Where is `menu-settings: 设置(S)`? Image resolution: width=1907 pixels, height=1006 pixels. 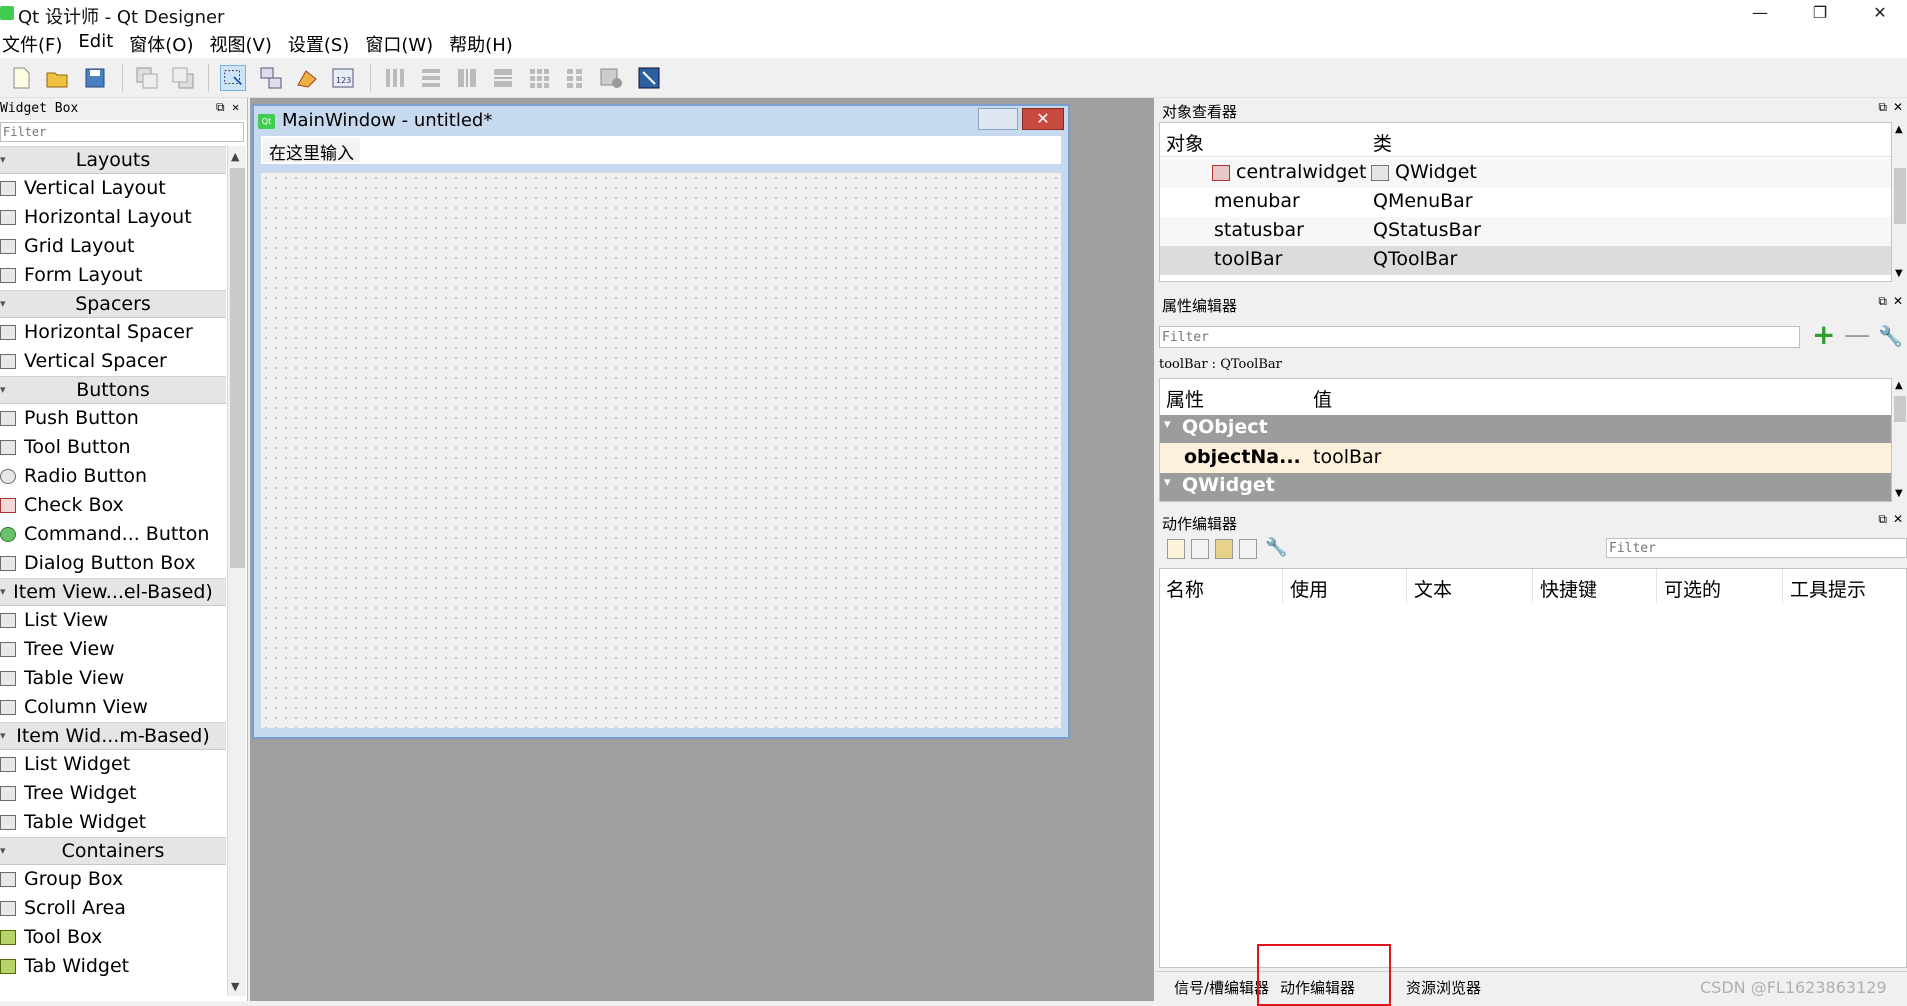 menu-settings: 设置(S) is located at coordinates (321, 43).